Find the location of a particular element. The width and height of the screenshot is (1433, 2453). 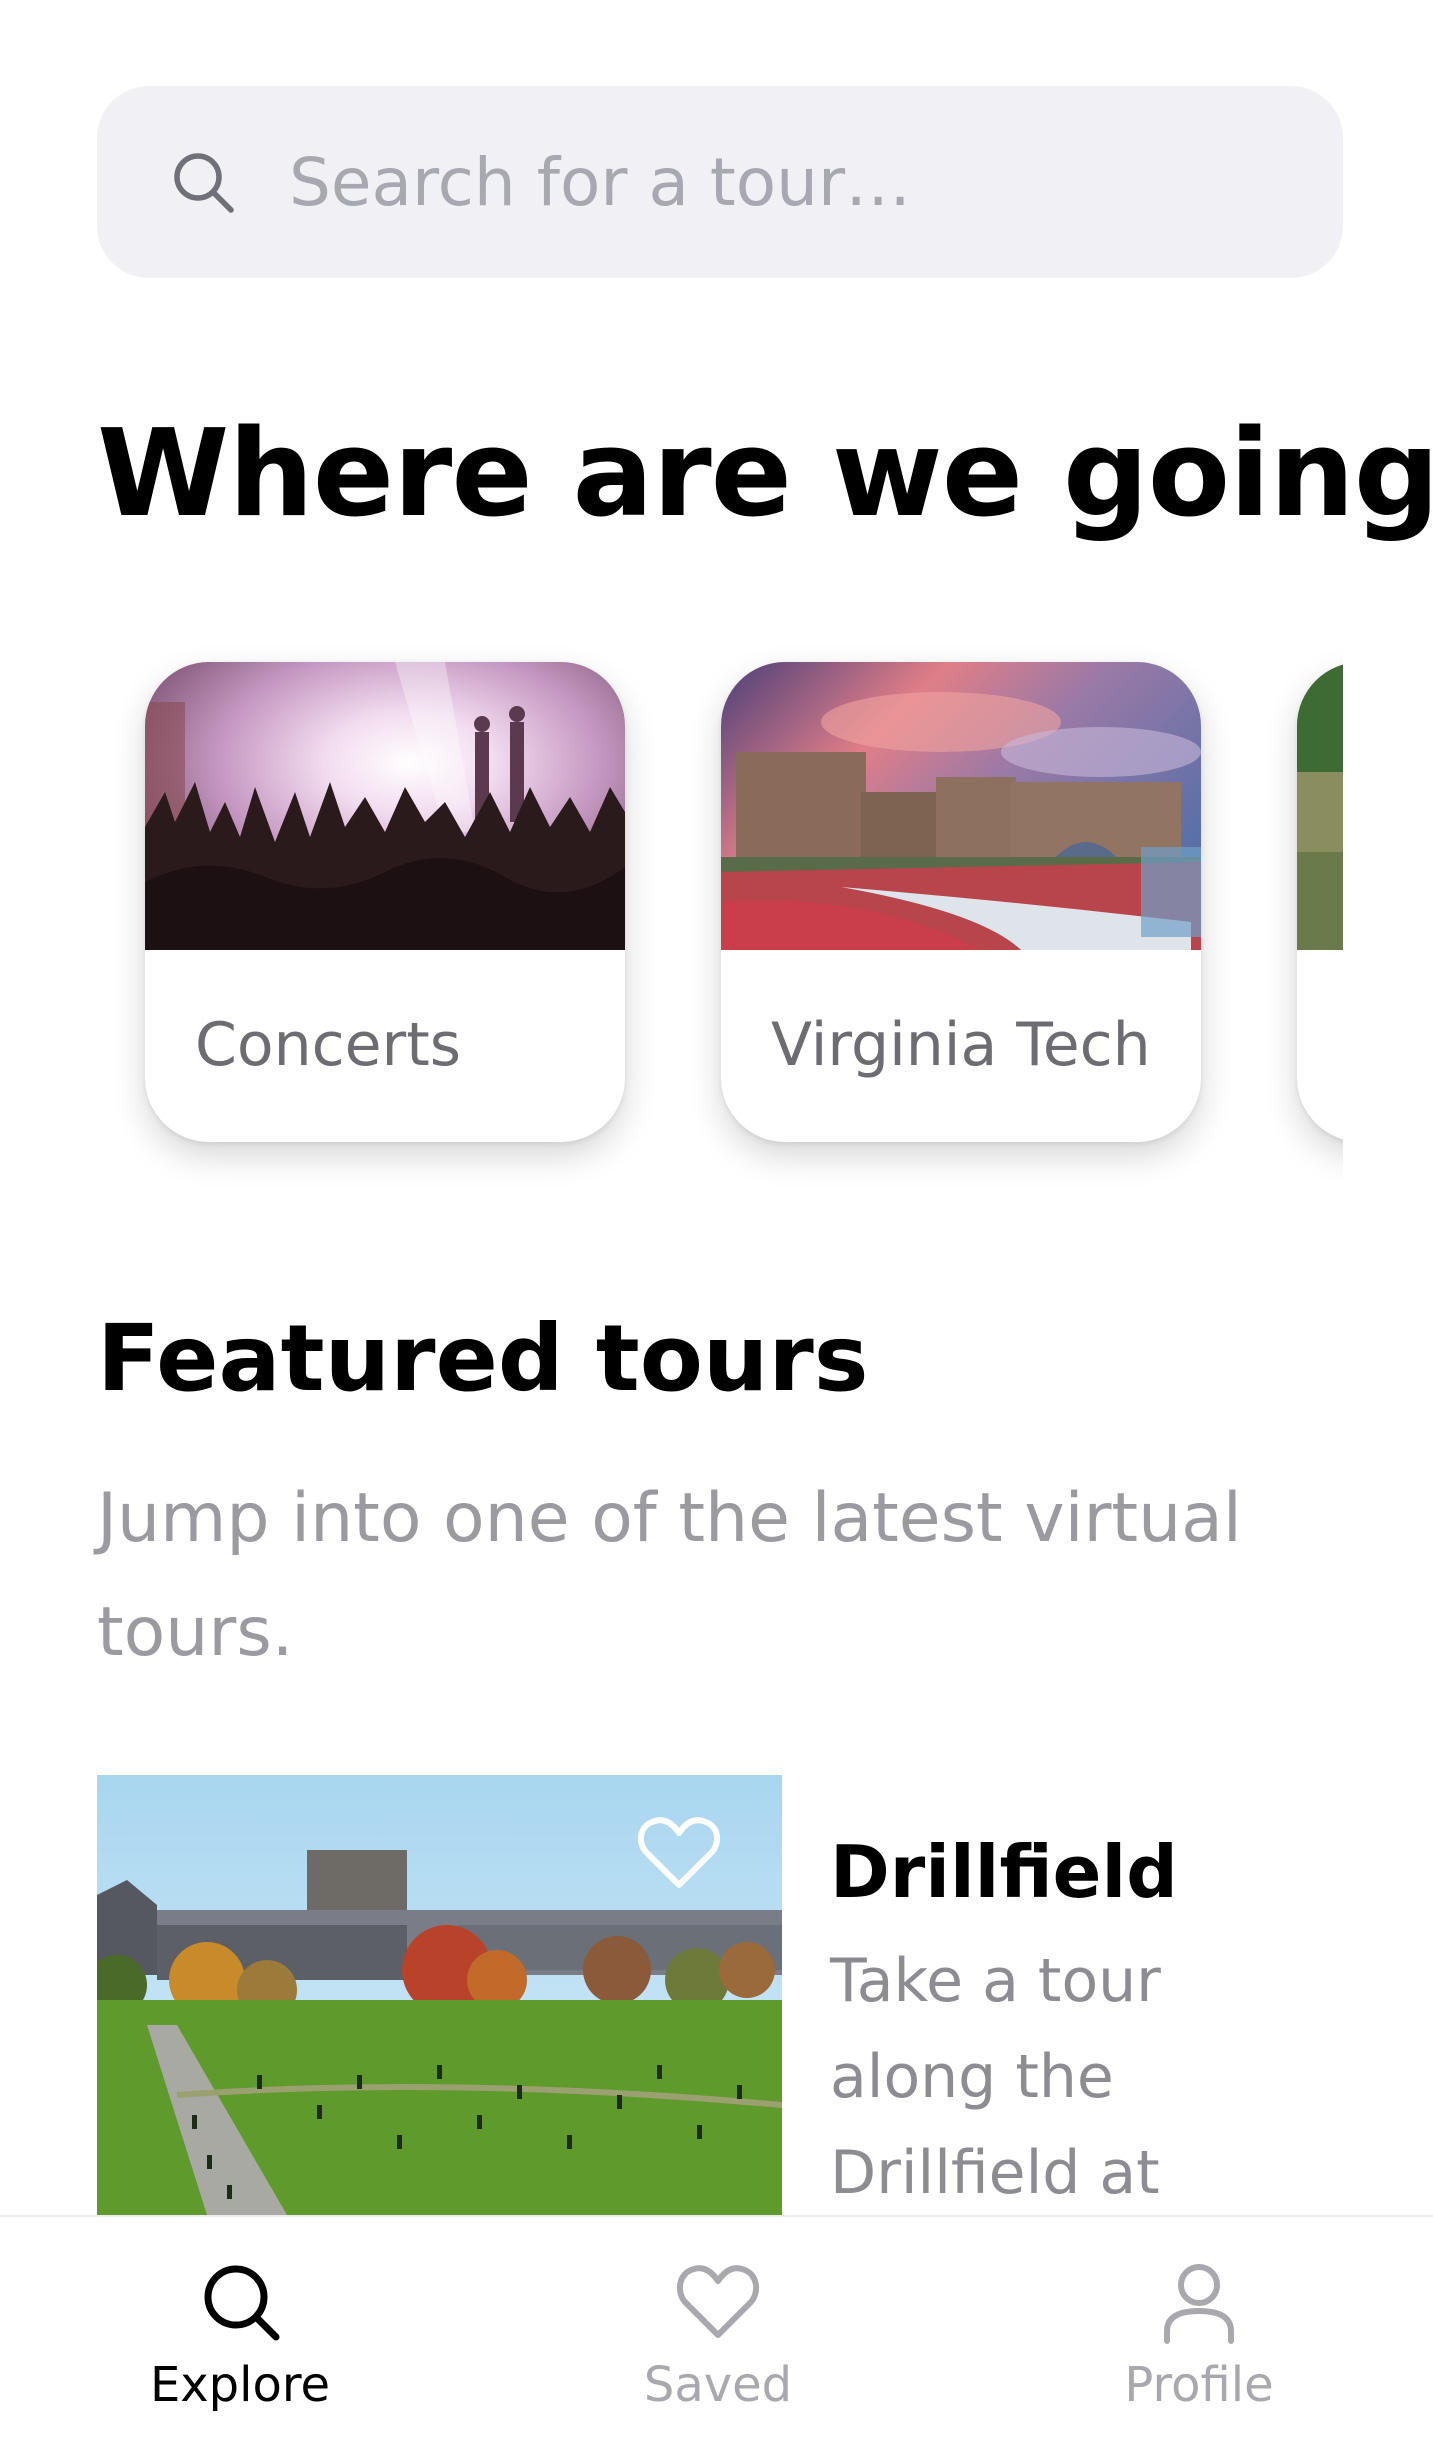

tab-profile: Profile is located at coordinates (1199, 2335).